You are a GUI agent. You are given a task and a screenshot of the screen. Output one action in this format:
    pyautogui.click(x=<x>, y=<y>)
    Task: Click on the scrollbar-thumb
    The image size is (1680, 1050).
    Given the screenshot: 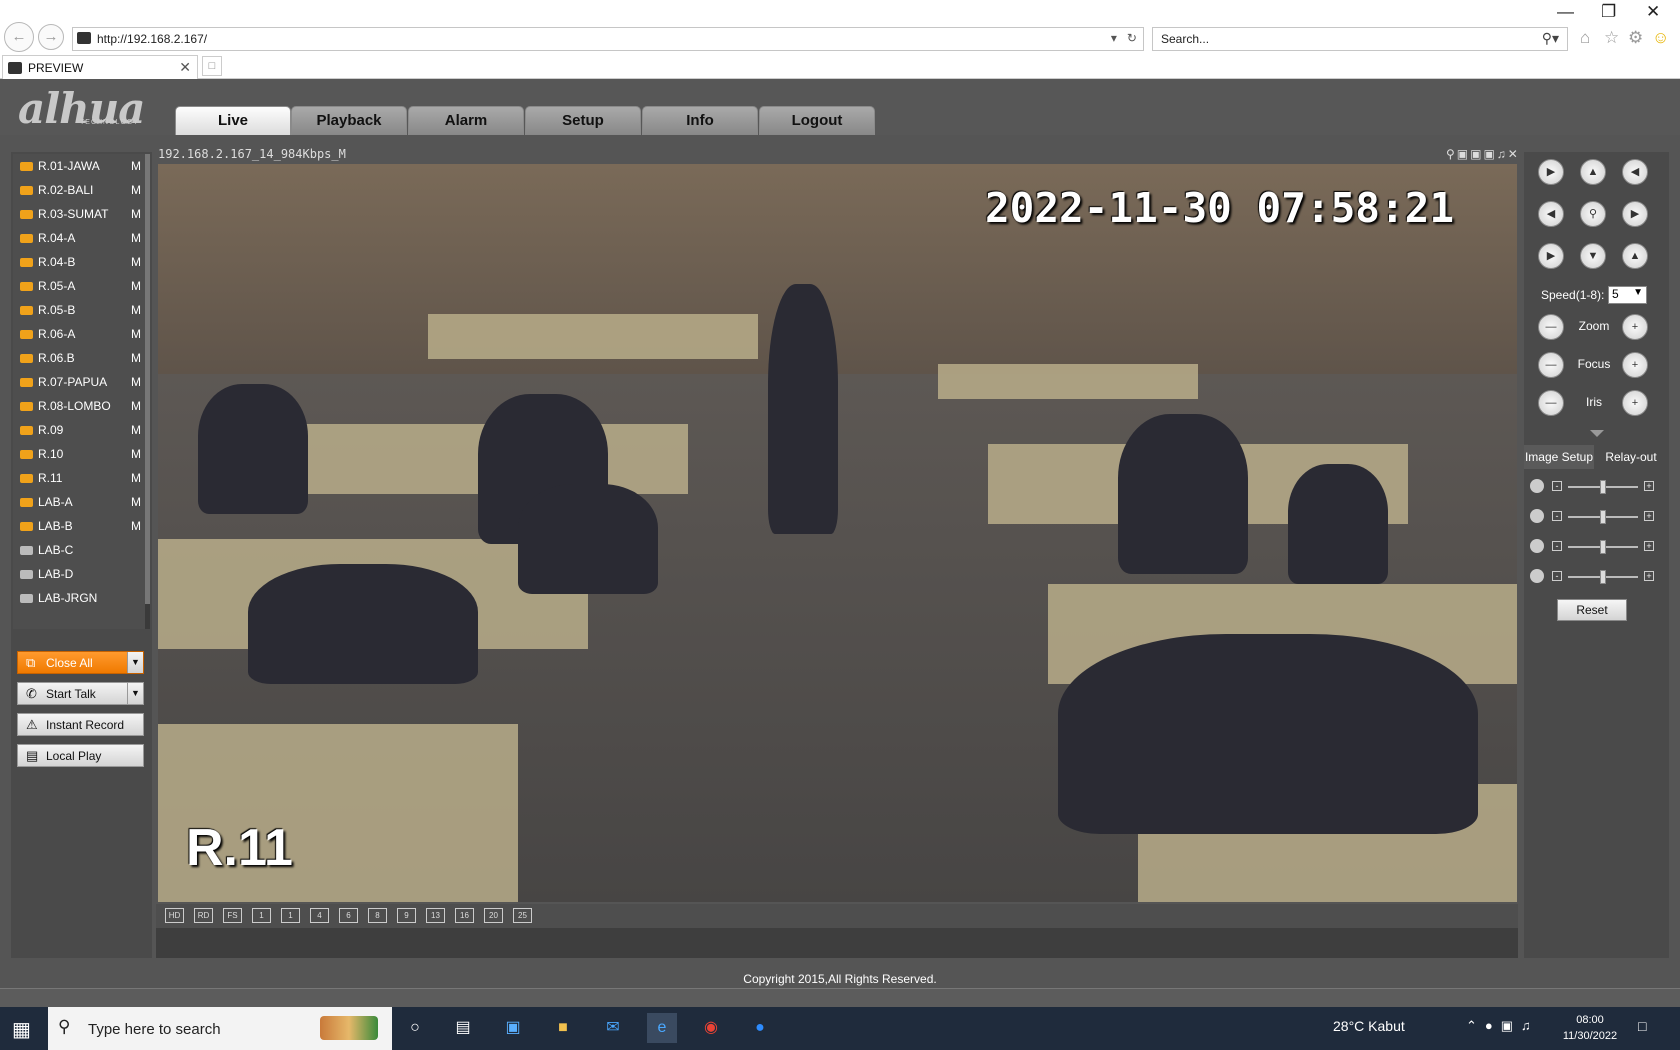 What is the action you would take?
    pyautogui.click(x=147, y=379)
    